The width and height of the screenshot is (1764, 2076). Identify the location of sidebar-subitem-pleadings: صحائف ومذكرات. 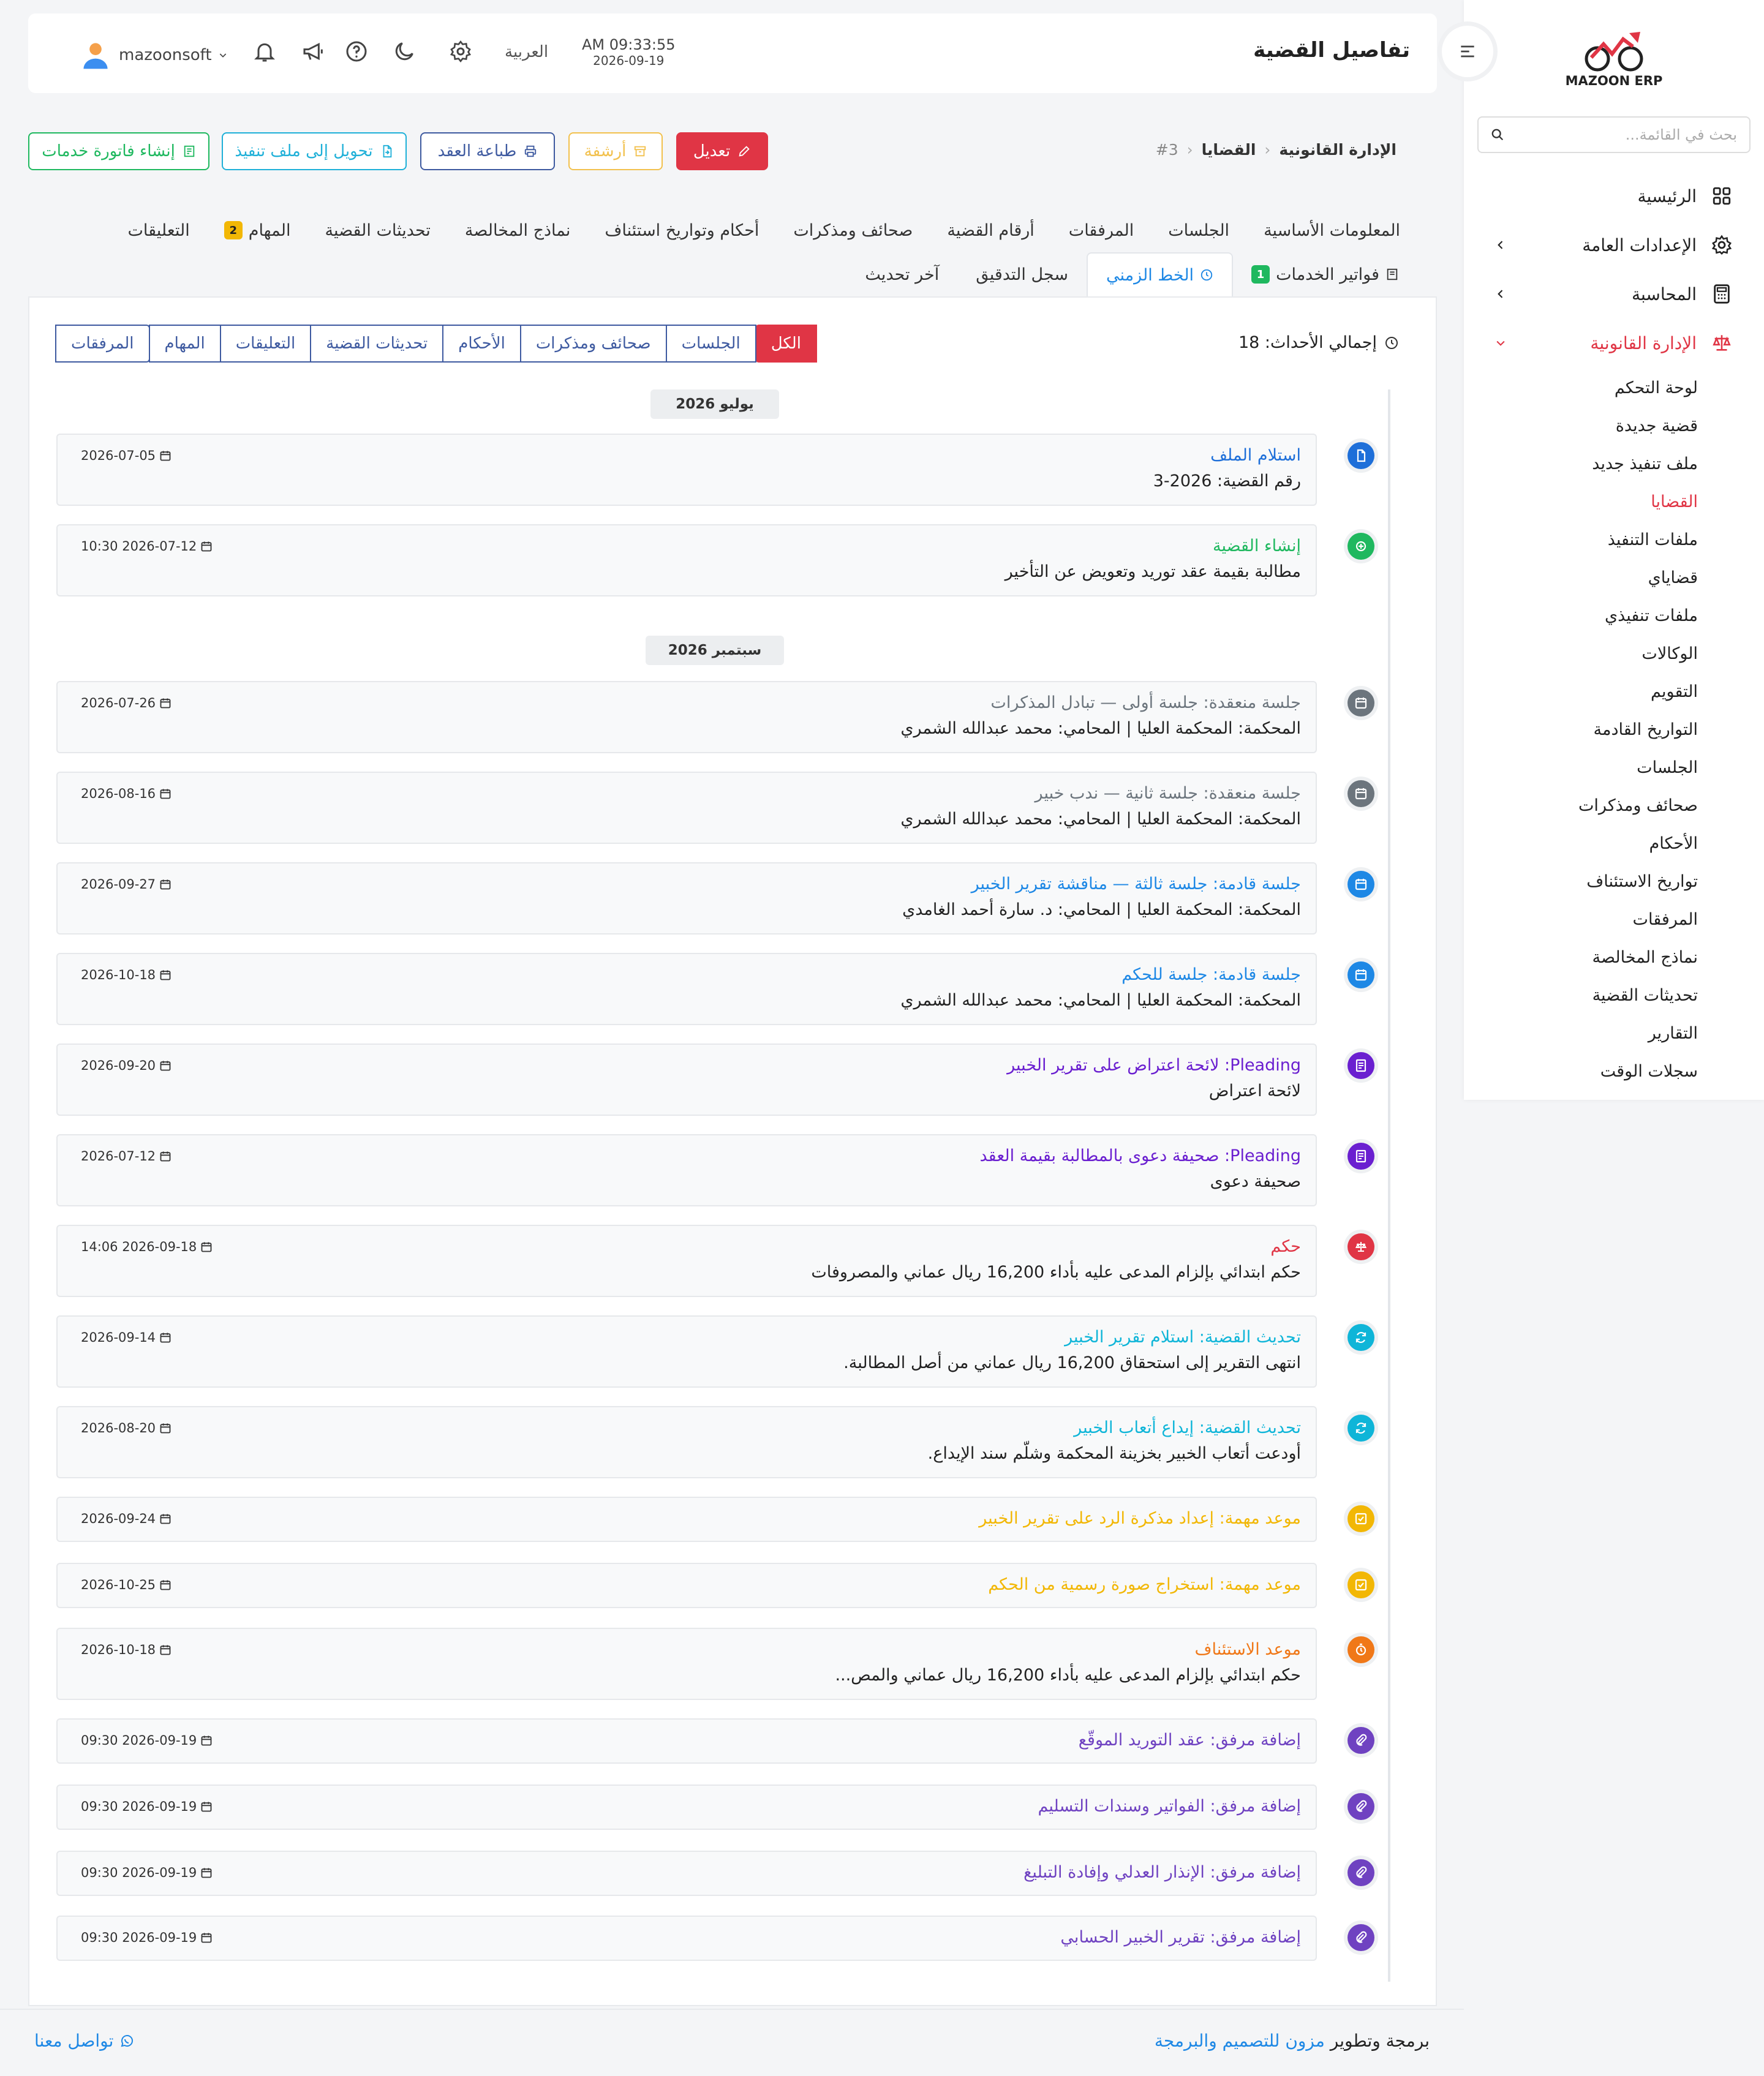
(1614, 805).